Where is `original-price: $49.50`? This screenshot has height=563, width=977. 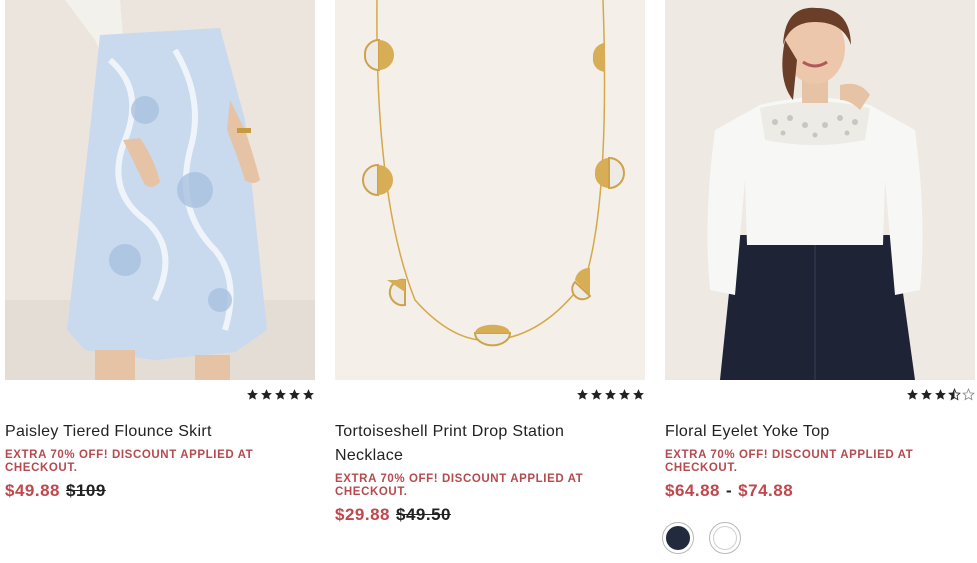 original-price: $49.50 is located at coordinates (423, 514).